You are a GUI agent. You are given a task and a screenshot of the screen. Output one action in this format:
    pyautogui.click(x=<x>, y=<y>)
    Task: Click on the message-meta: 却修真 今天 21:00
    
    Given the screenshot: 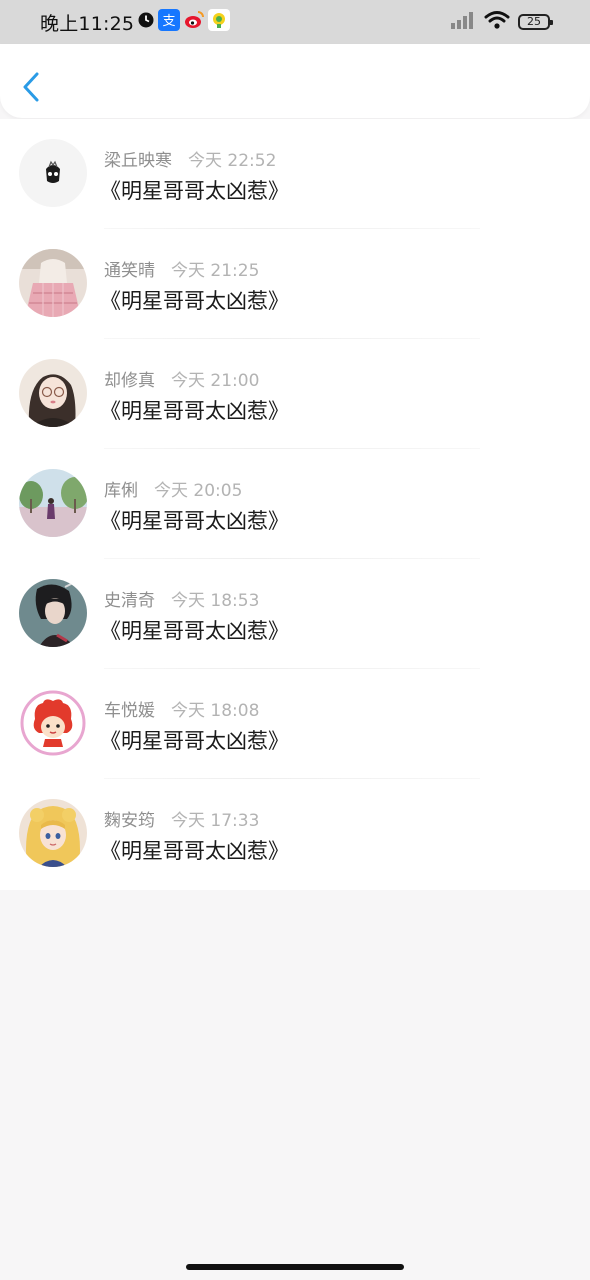 What is the action you would take?
    pyautogui.click(x=181, y=378)
    